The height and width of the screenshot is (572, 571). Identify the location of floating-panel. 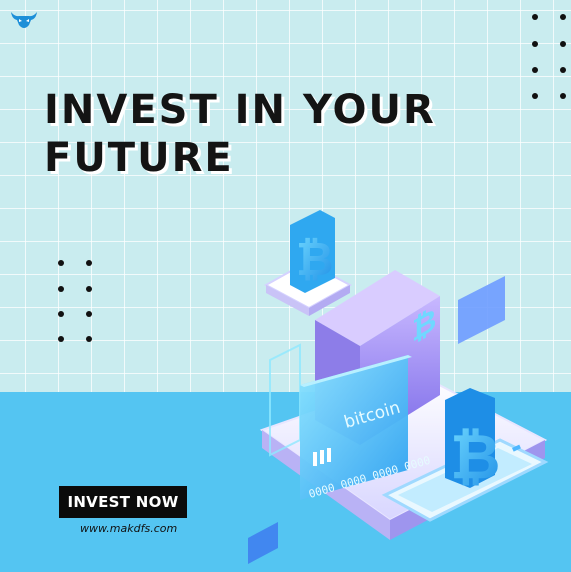
(481, 310).